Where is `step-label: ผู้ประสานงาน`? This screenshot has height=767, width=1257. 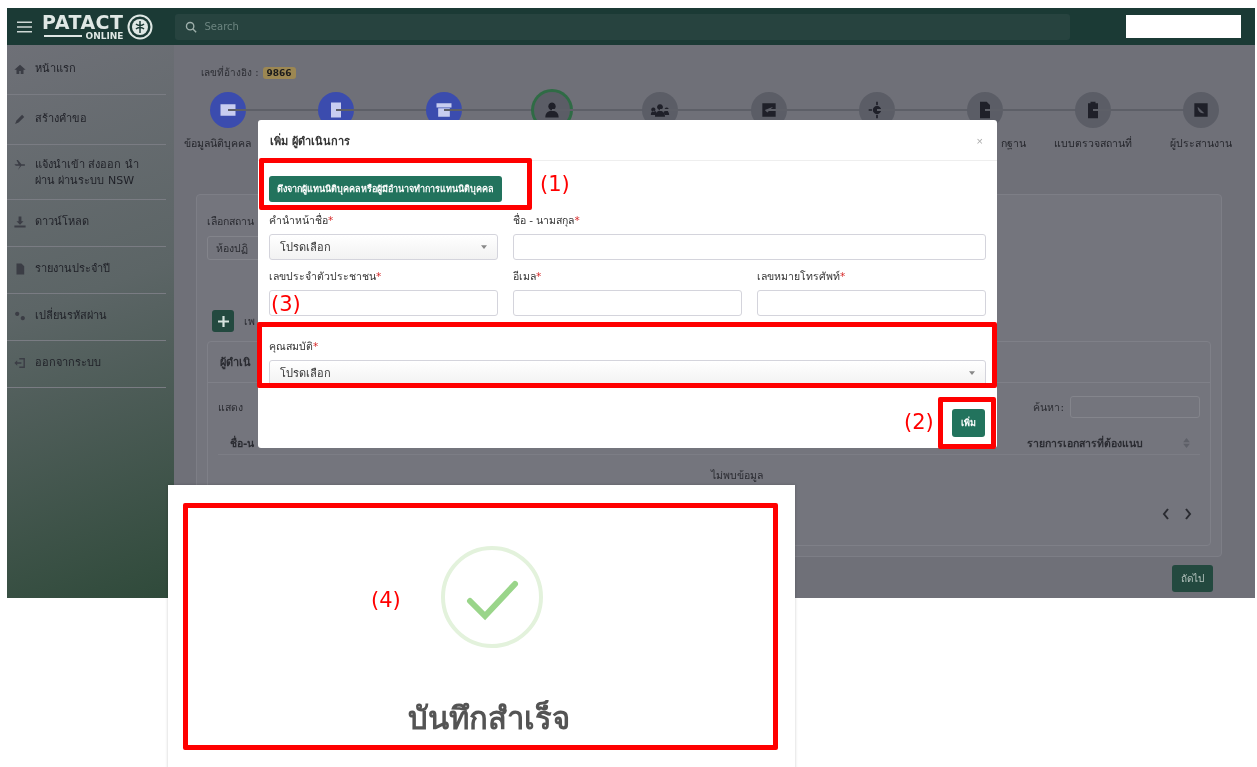
step-label: ผู้ประสานงาน is located at coordinates (1200, 144).